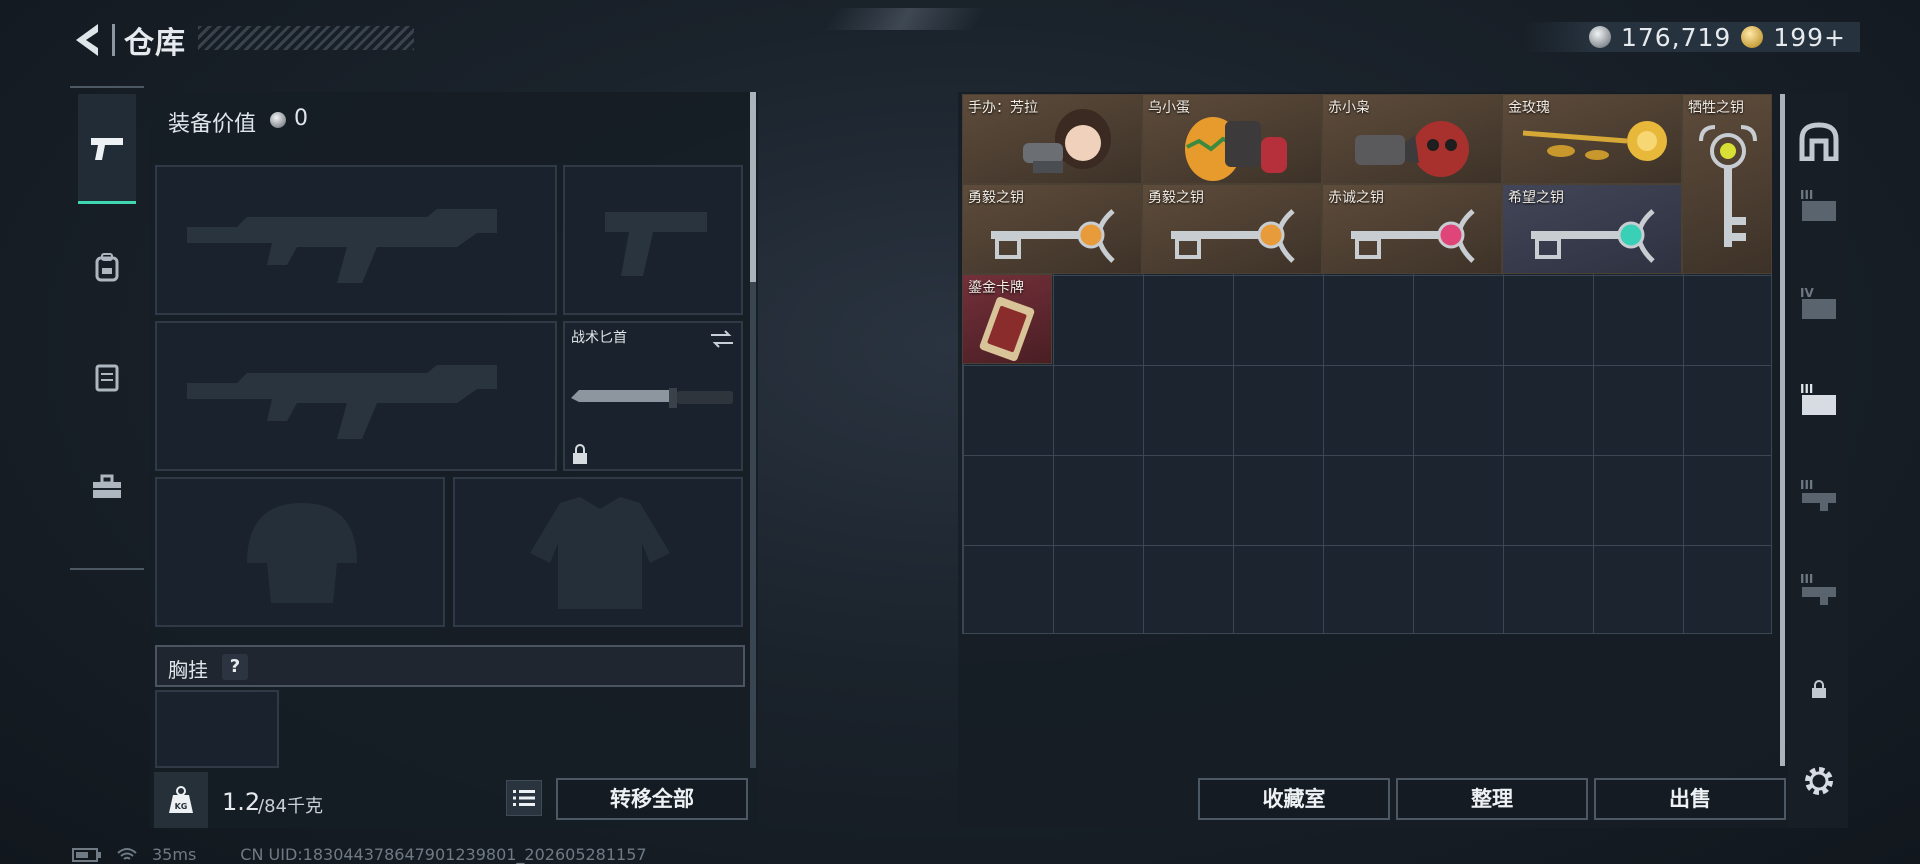  I want to click on tab-toolbox, so click(107, 487).